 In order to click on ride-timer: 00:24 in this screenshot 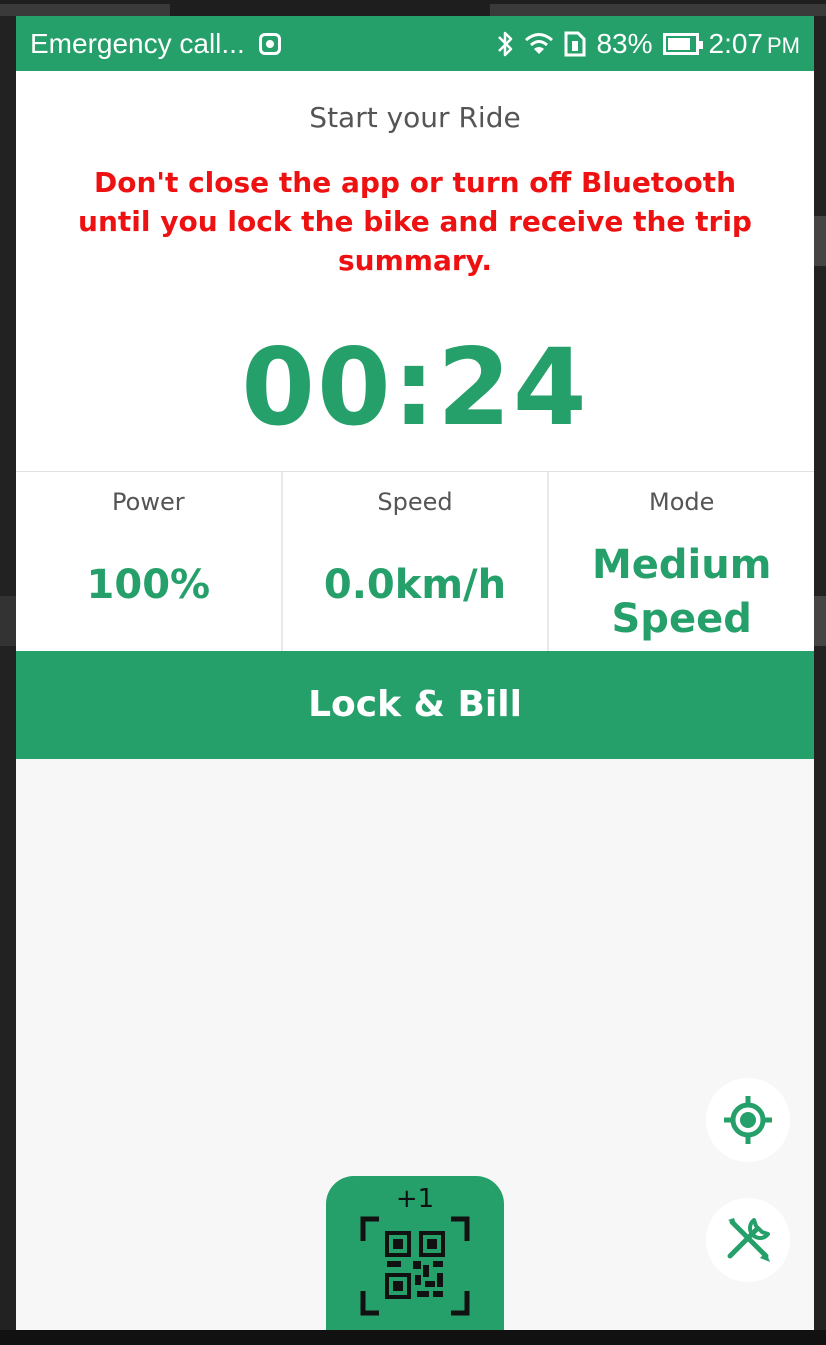, I will do `click(415, 387)`.